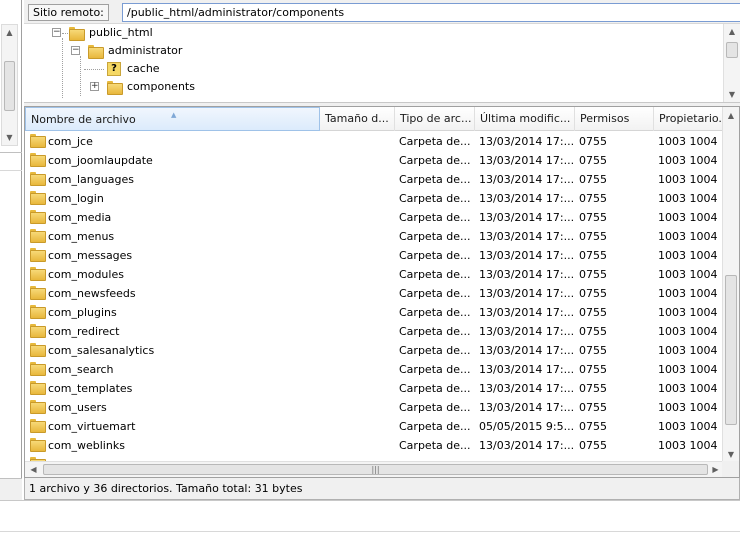 This screenshot has height=538, width=740. What do you see at coordinates (33, 469) in the screenshot?
I see `scroll-left-icon: ◀` at bounding box center [33, 469].